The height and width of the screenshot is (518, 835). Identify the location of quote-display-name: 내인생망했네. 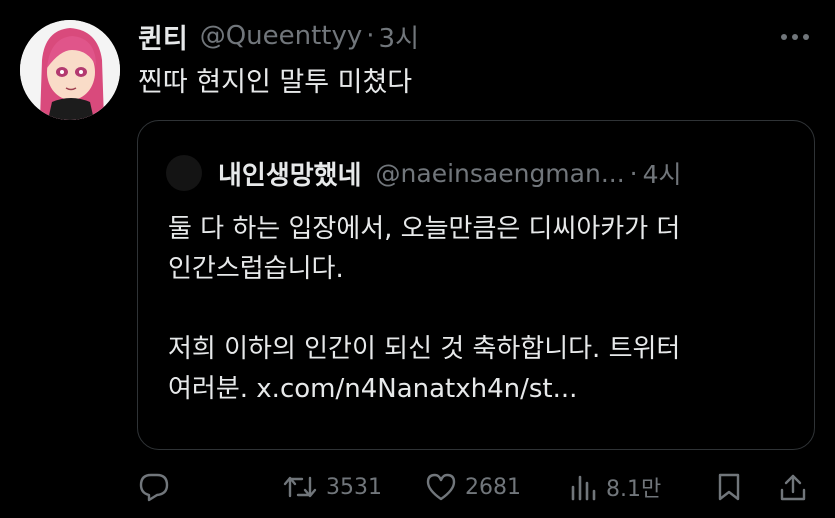
(290, 175).